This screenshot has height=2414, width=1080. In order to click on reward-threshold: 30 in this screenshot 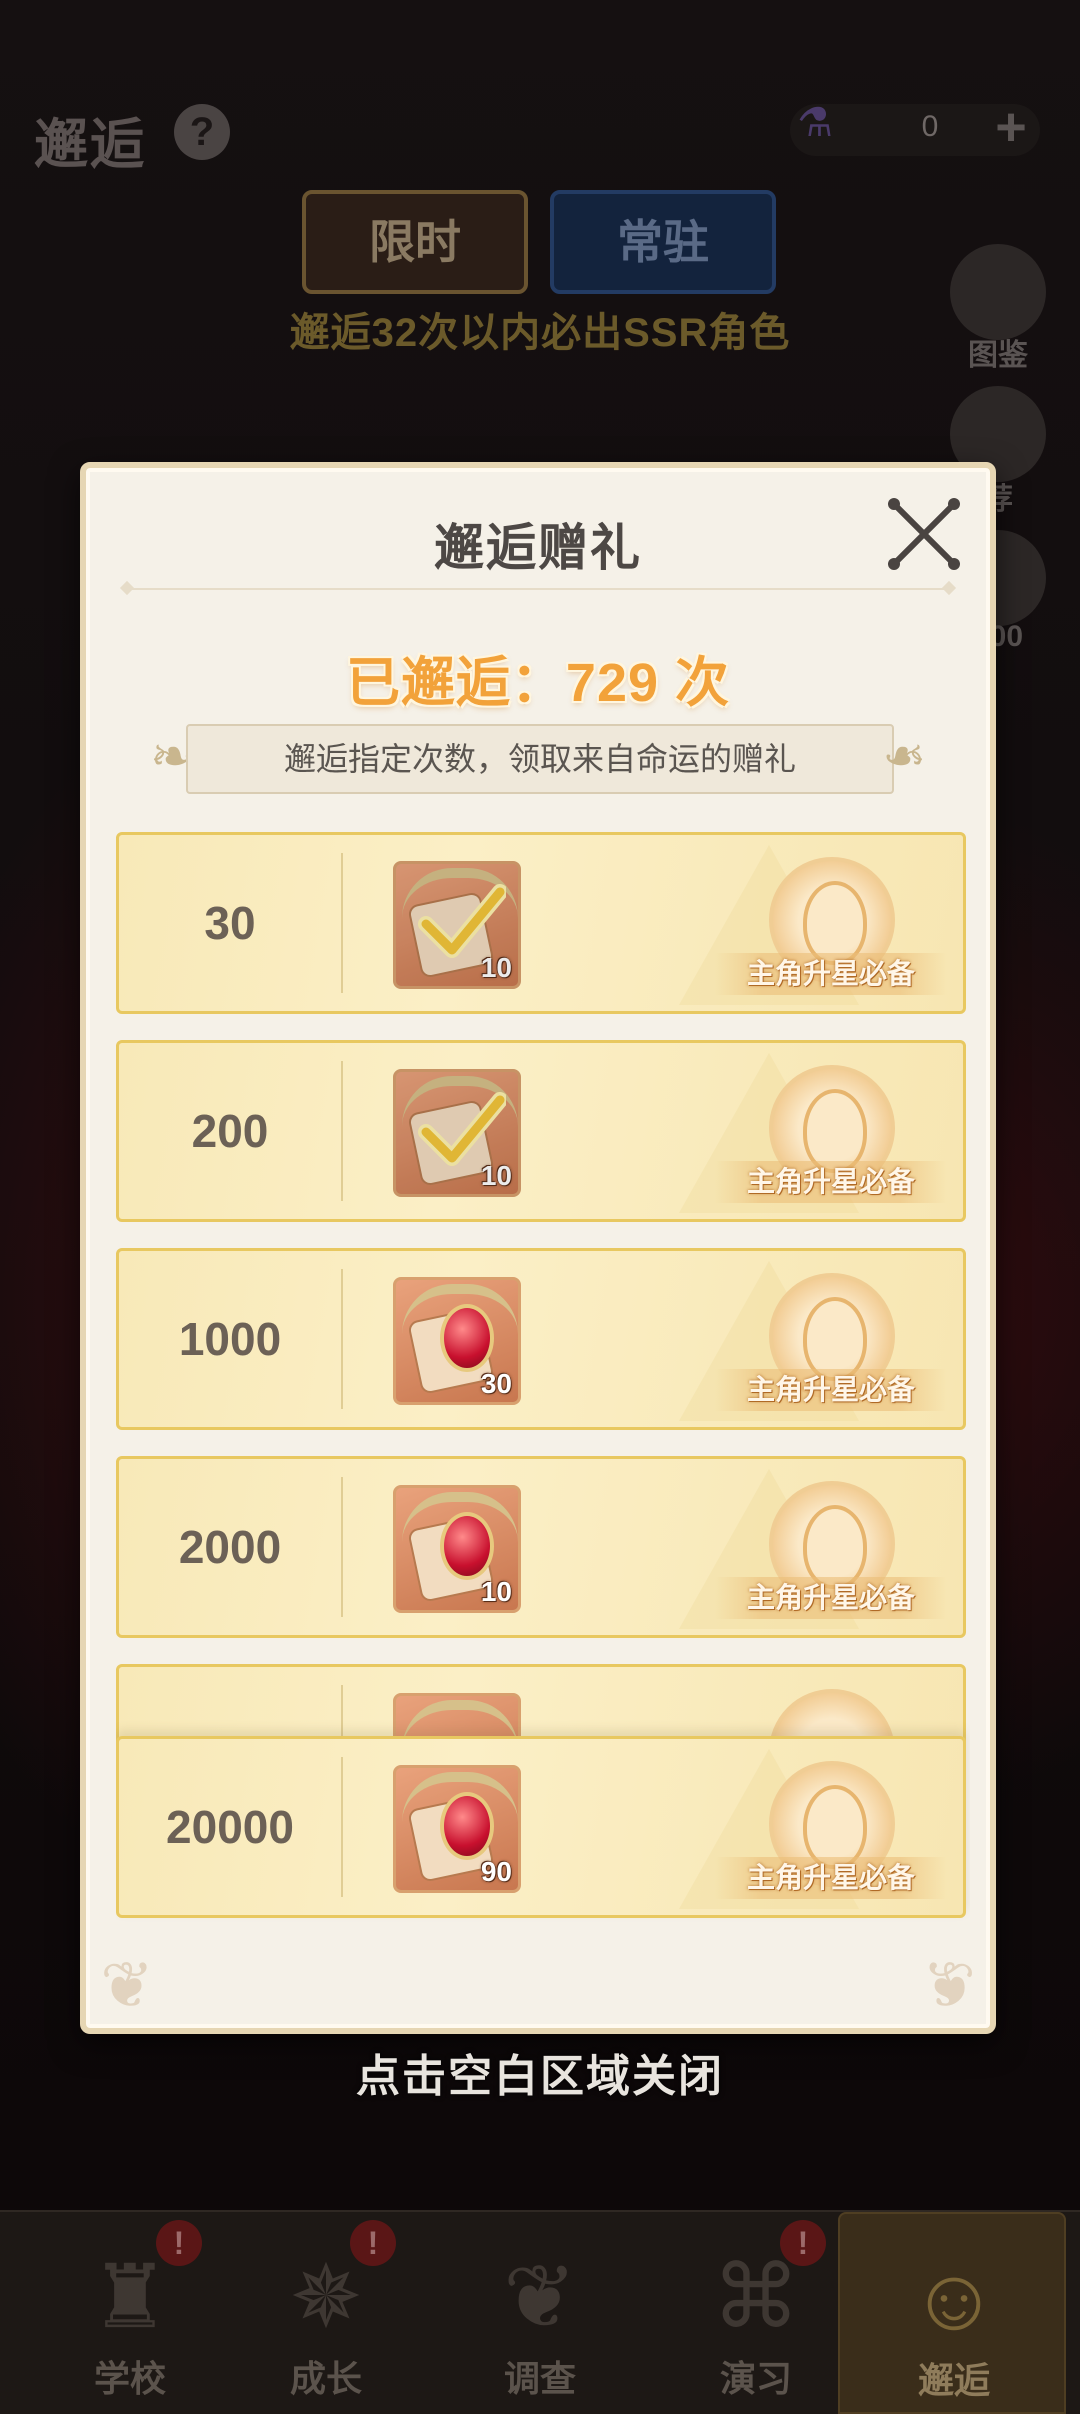, I will do `click(230, 923)`.